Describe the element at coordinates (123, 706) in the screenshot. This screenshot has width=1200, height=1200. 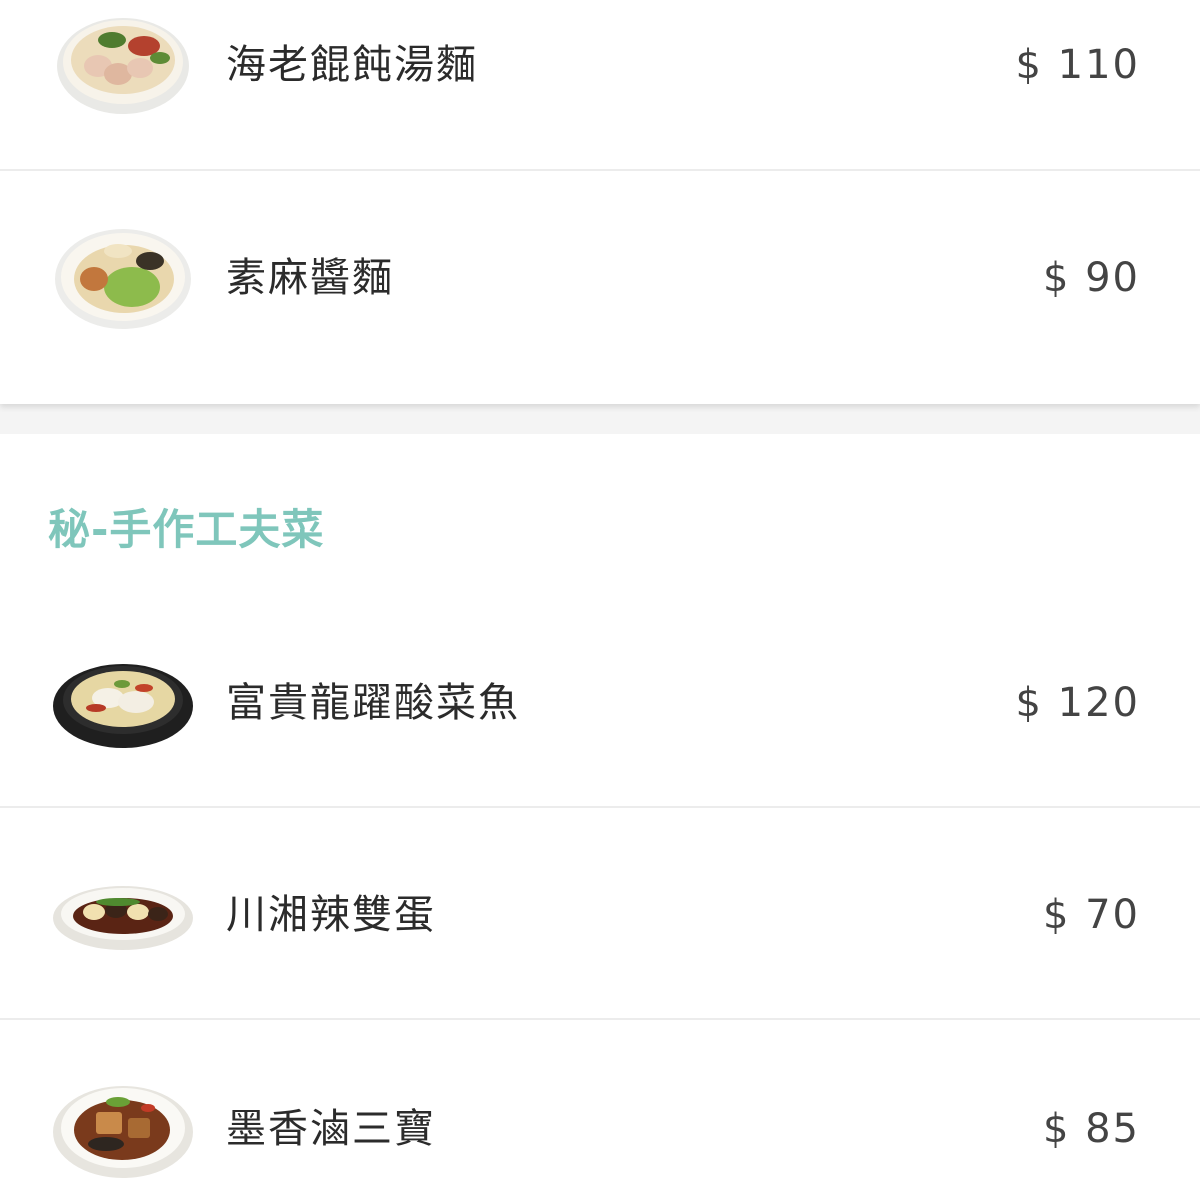
I see `pickled-fish-image` at that location.